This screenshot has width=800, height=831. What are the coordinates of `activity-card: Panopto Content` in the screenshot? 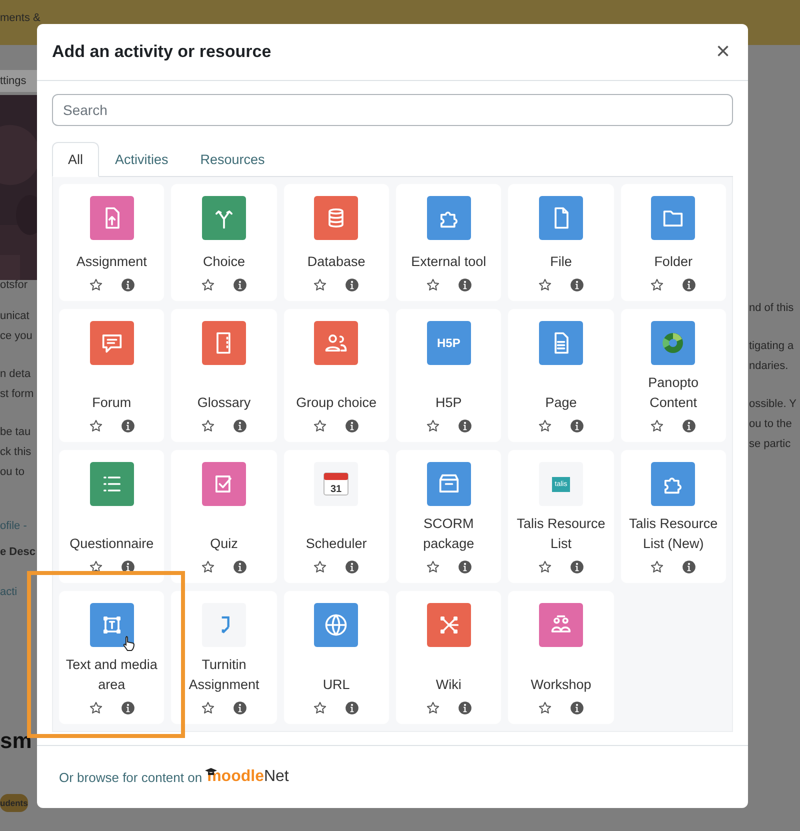 It's located at (673, 375).